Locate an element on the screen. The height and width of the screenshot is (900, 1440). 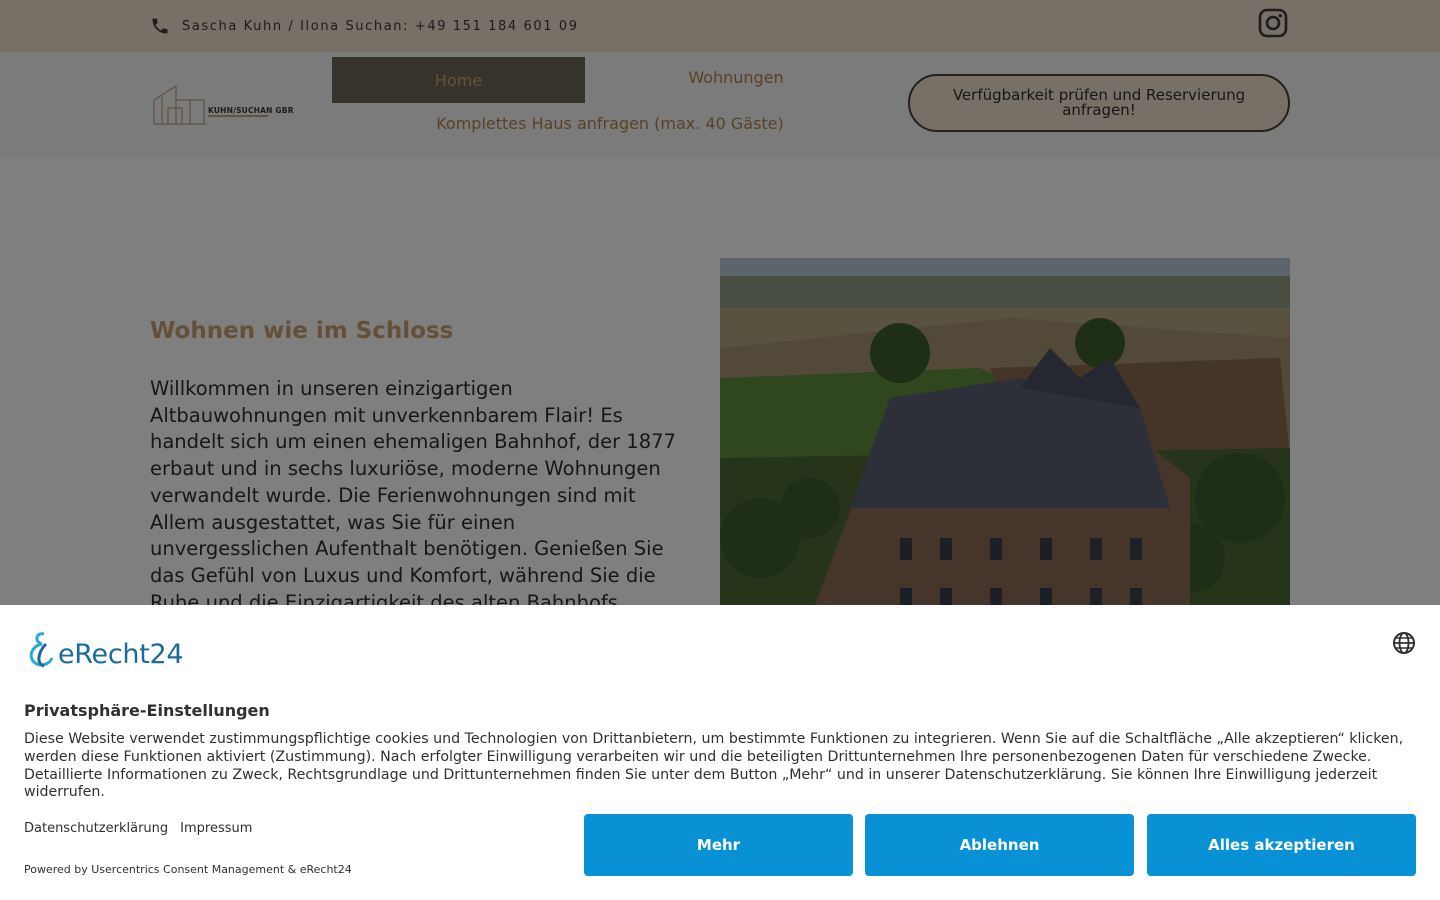
imprint-link: Impressum is located at coordinates (216, 828).